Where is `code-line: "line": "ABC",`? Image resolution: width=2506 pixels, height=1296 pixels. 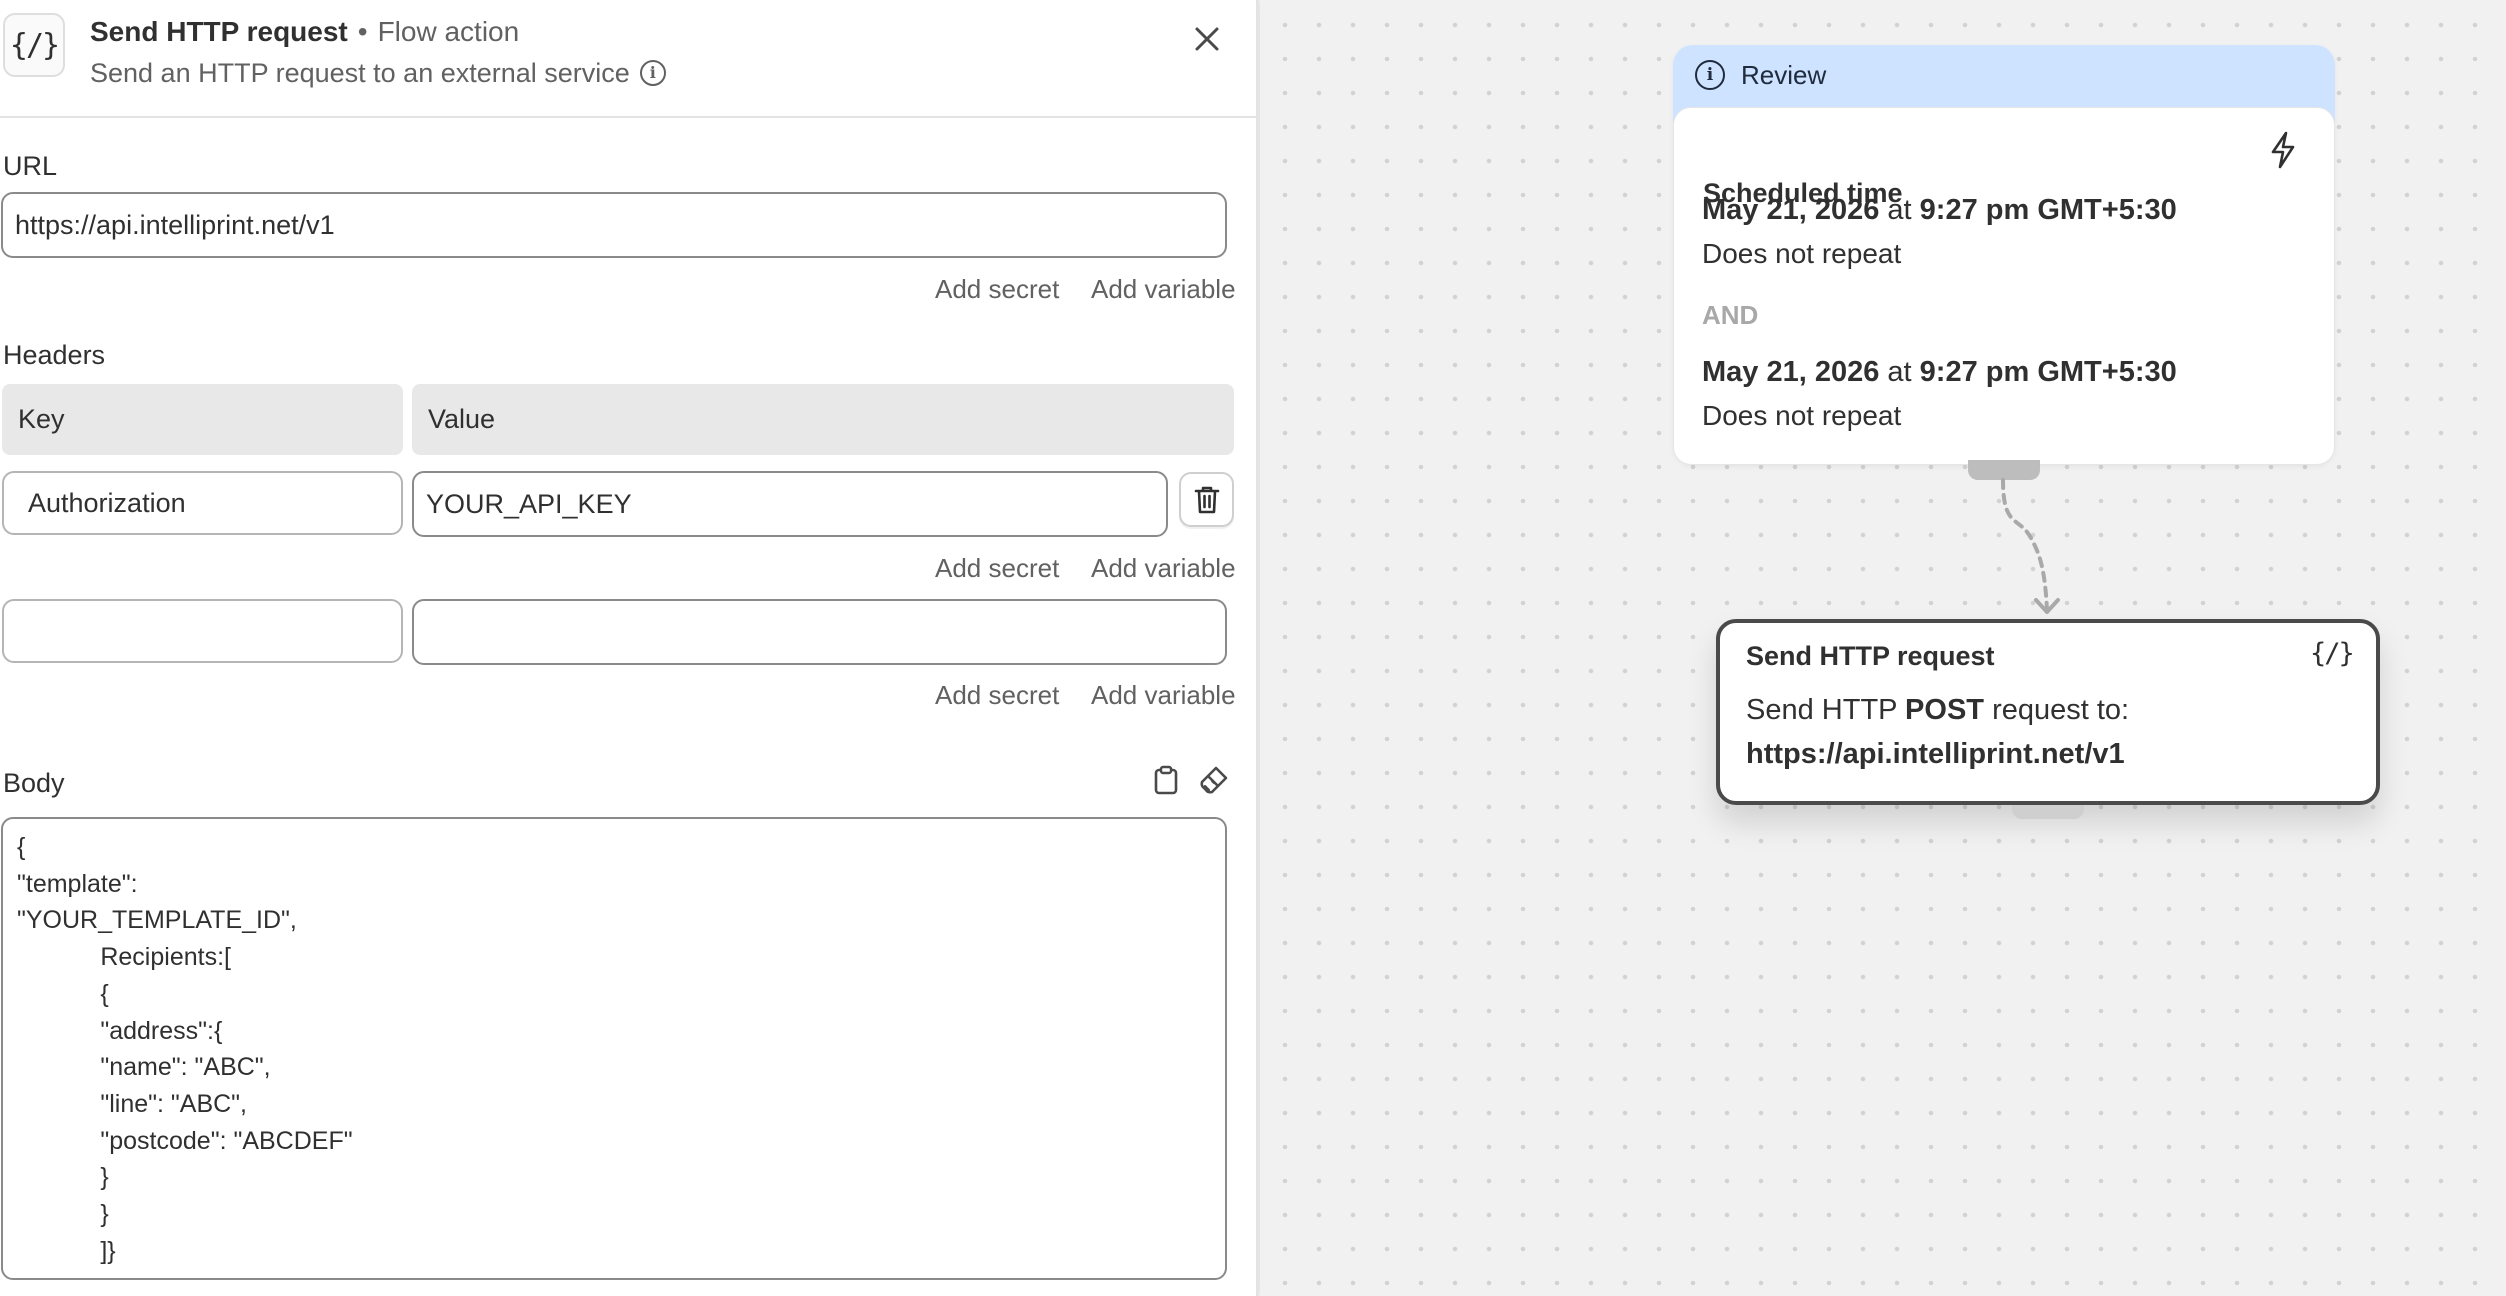
code-line: "line": "ABC", is located at coordinates (132, 1103).